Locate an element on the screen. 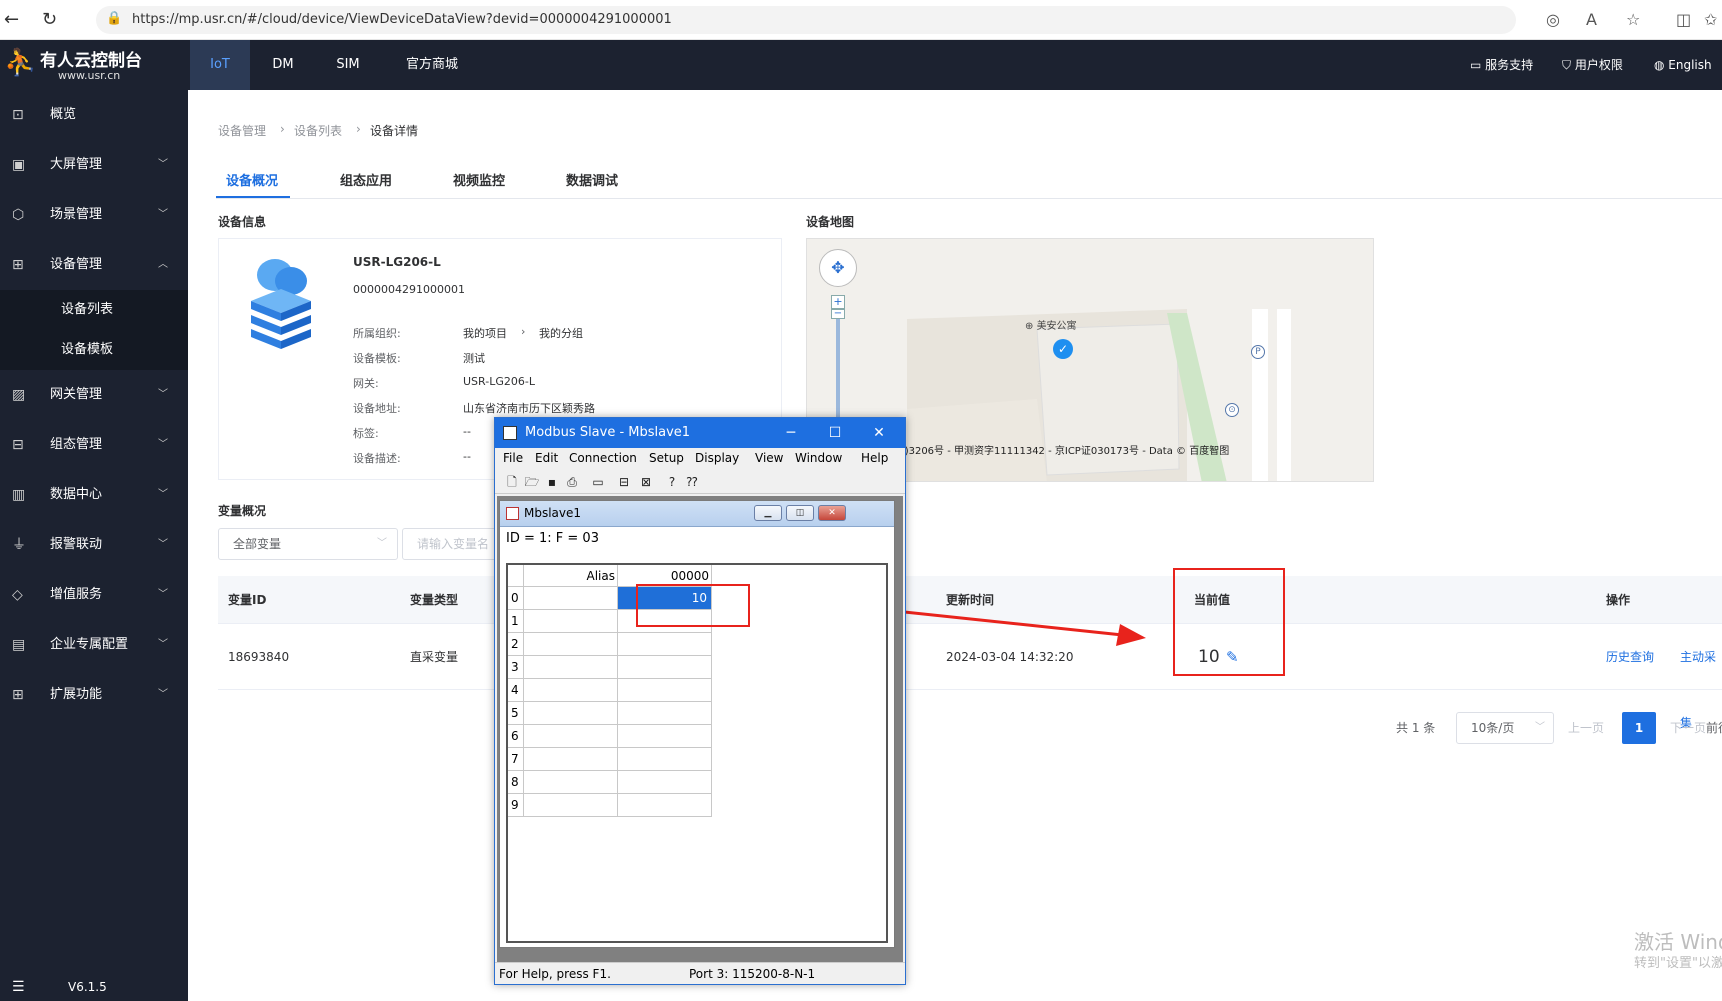 The width and height of the screenshot is (1722, 1001). sidebar-item-scene: ⬡ 场景管理 ﹀ is located at coordinates (94, 215).